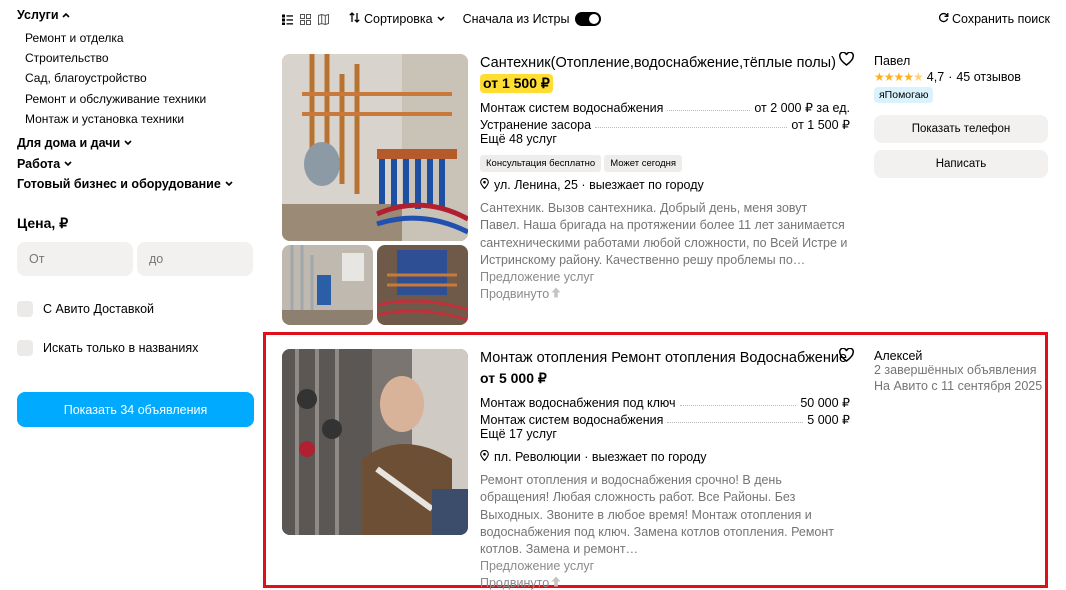 The width and height of the screenshot is (1066, 590). I want to click on list-view-icon, so click(287, 19).